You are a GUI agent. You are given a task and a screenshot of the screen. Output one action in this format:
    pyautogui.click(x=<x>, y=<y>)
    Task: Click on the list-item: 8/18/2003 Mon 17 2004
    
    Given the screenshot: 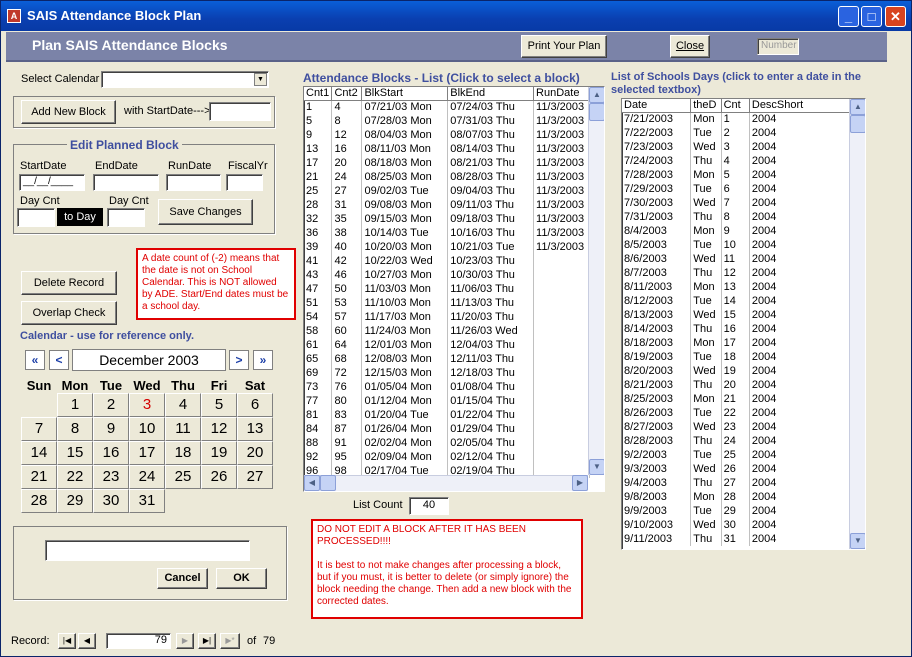 What is the action you would take?
    pyautogui.click(x=737, y=343)
    